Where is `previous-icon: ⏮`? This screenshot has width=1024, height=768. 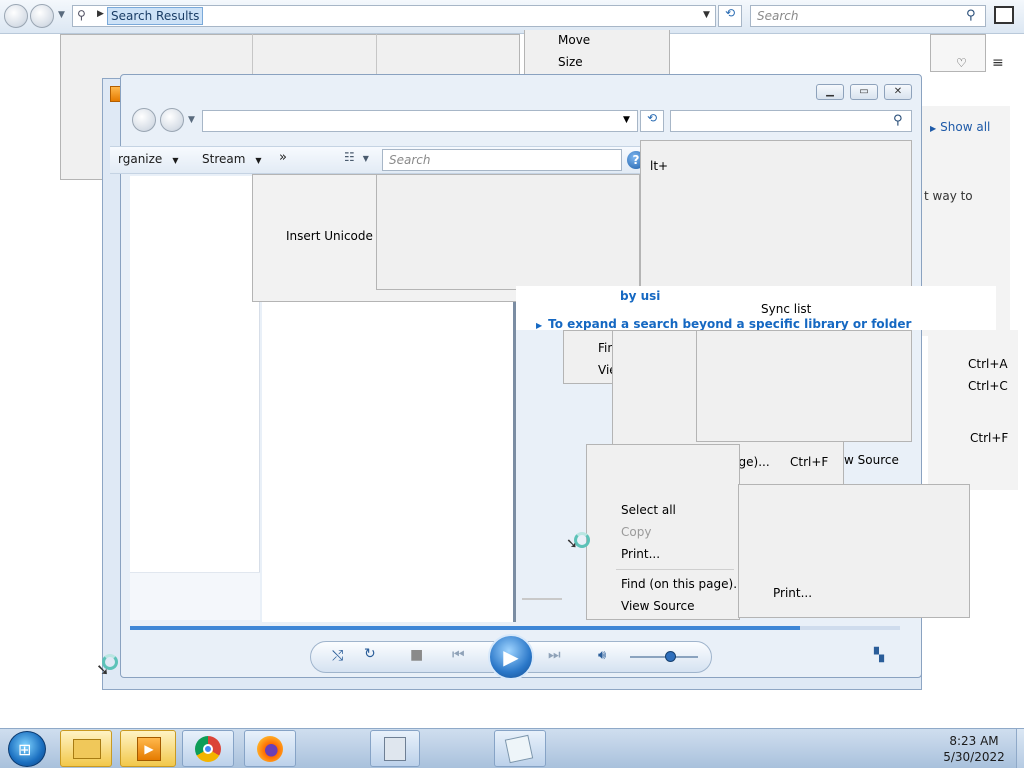 previous-icon: ⏮ is located at coordinates (458, 655).